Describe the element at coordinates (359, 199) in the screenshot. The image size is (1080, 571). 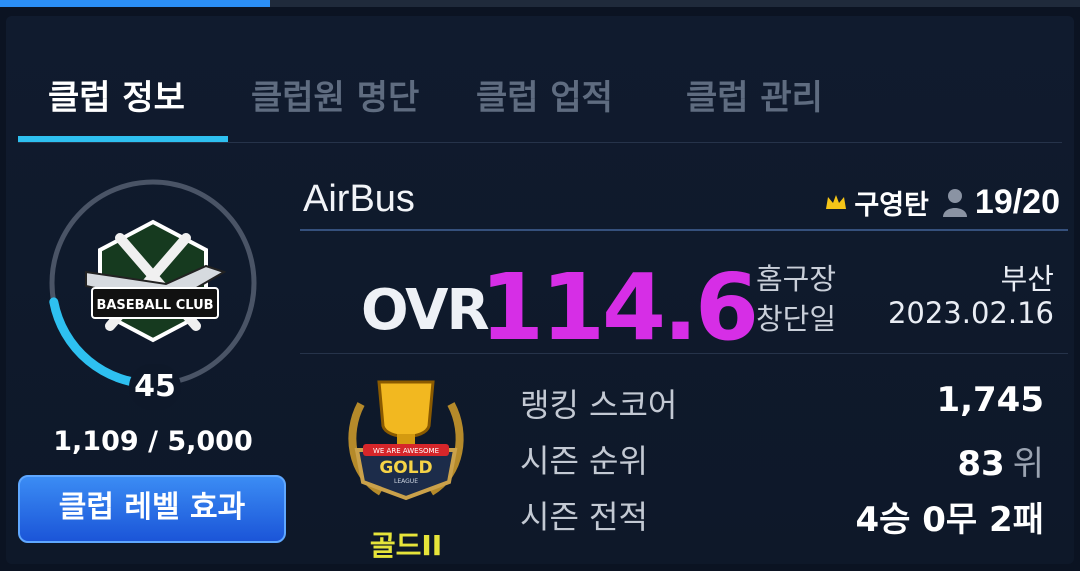
I see `club-name: AirBus` at that location.